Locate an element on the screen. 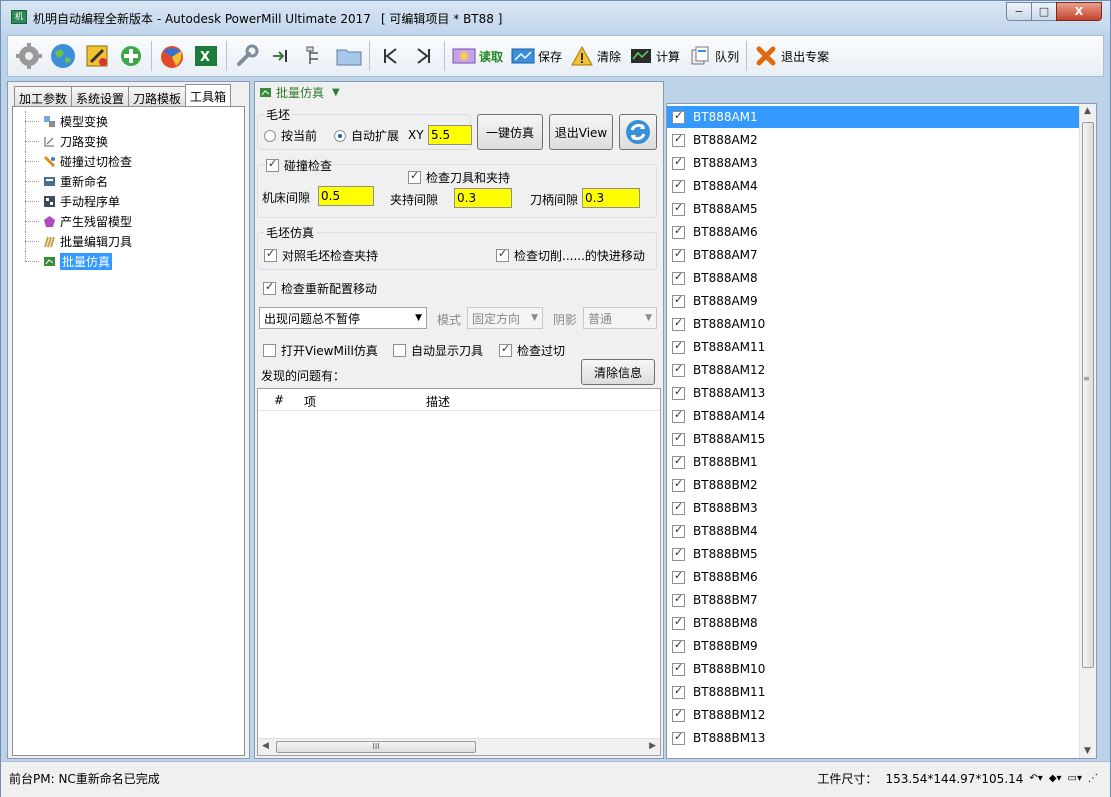 This screenshot has width=1111, height=797. exit-view-button: 退出View is located at coordinates (581, 132).